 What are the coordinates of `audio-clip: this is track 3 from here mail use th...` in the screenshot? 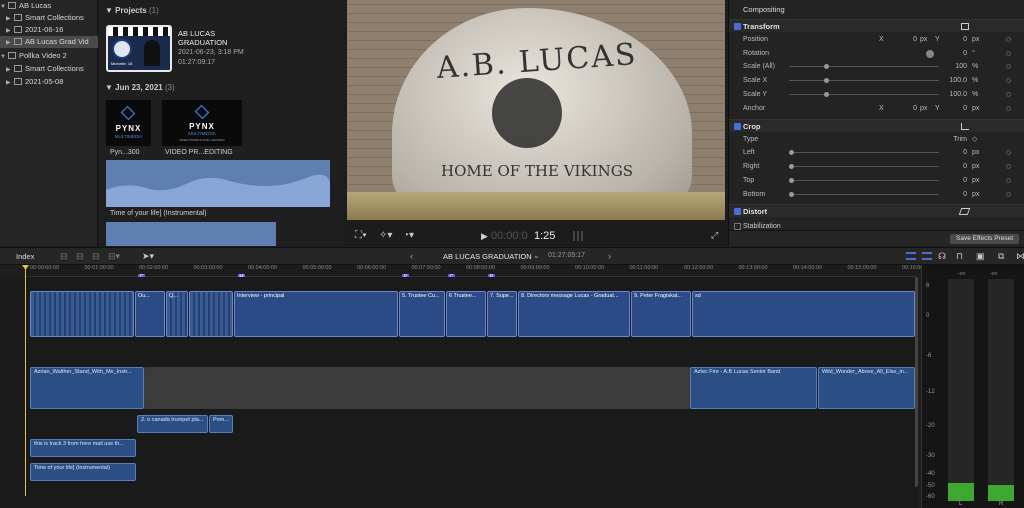 It's located at (83, 448).